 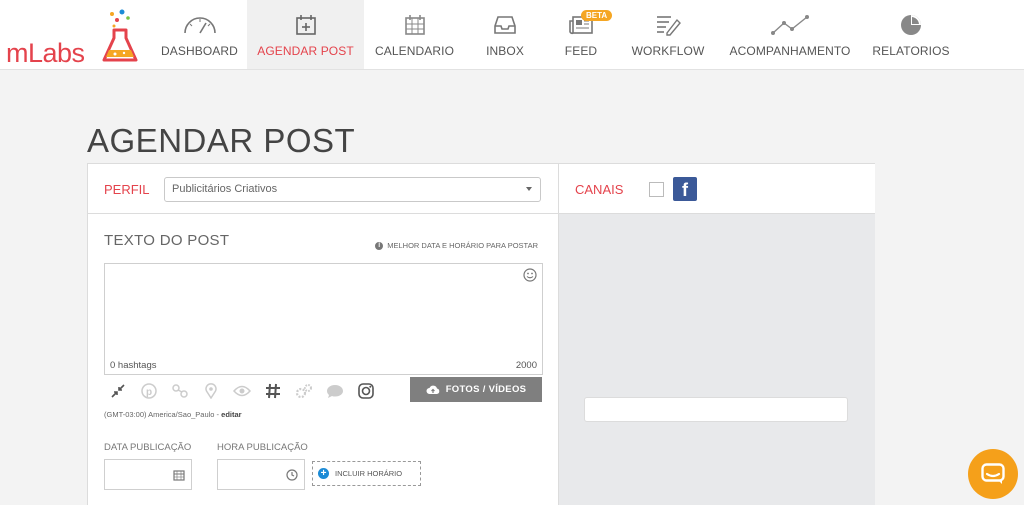 What do you see at coordinates (323, 319) in the screenshot?
I see `post-textarea: 0 hashtags 2000` at bounding box center [323, 319].